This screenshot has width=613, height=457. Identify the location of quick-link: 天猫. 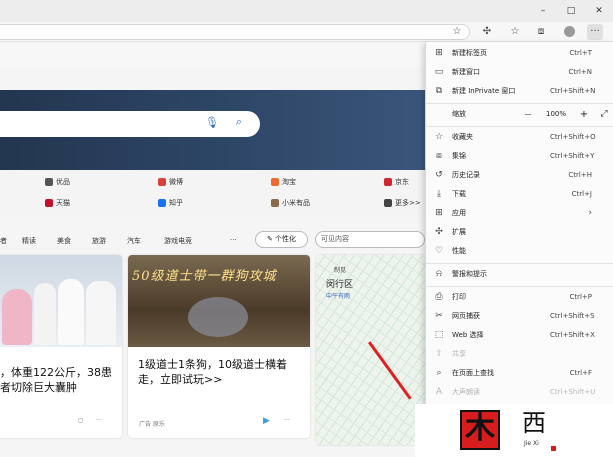
(57, 203).